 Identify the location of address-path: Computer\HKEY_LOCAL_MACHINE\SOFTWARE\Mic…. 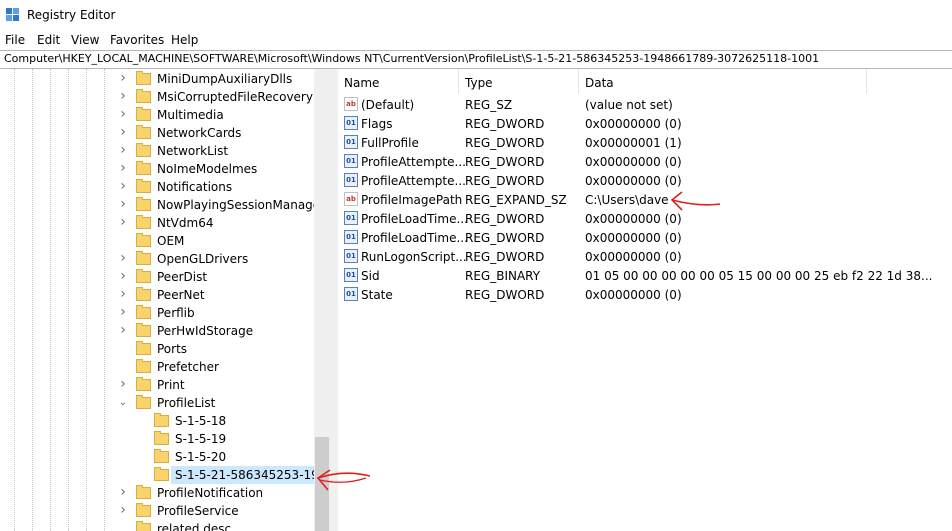
(412, 58).